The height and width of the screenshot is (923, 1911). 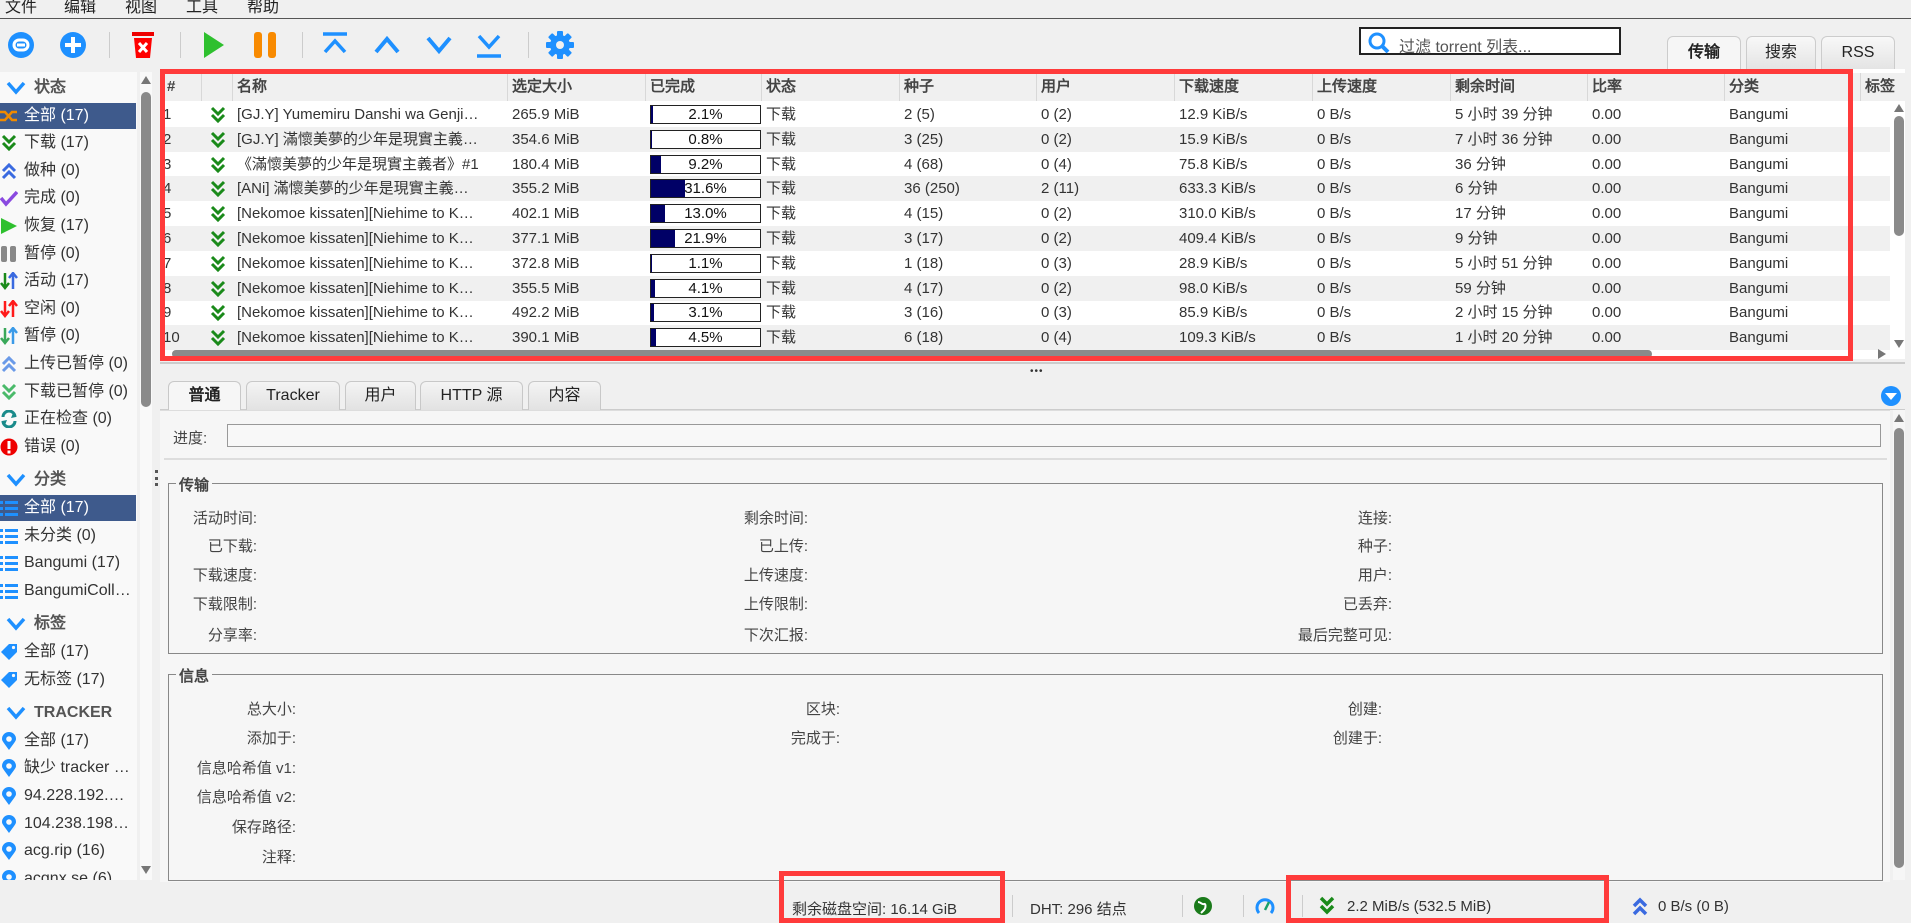 What do you see at coordinates (56, 281) in the screenshot?
I see `sidebar-status-item-label: 活动 (17)` at bounding box center [56, 281].